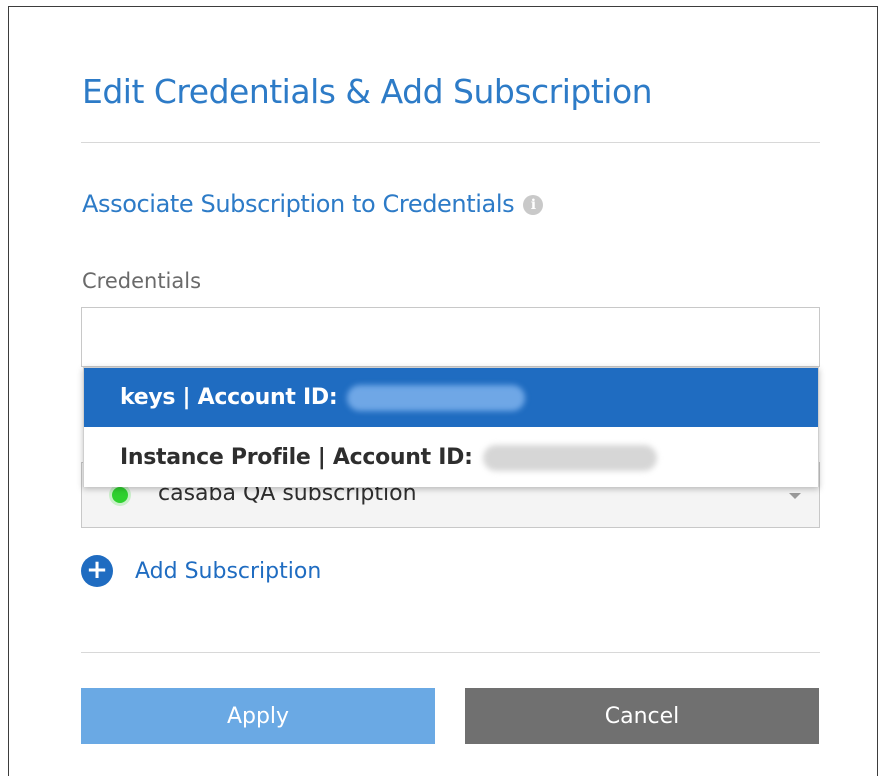 The width and height of the screenshot is (879, 776). I want to click on subscription-status-dot, so click(120, 495).